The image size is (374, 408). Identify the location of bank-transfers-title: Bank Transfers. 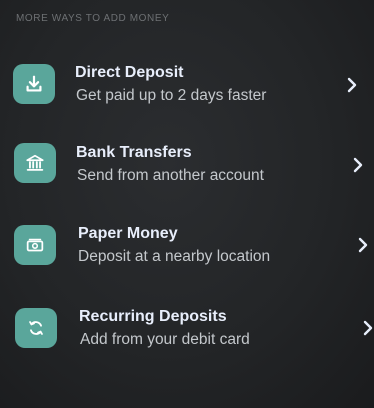
(134, 152).